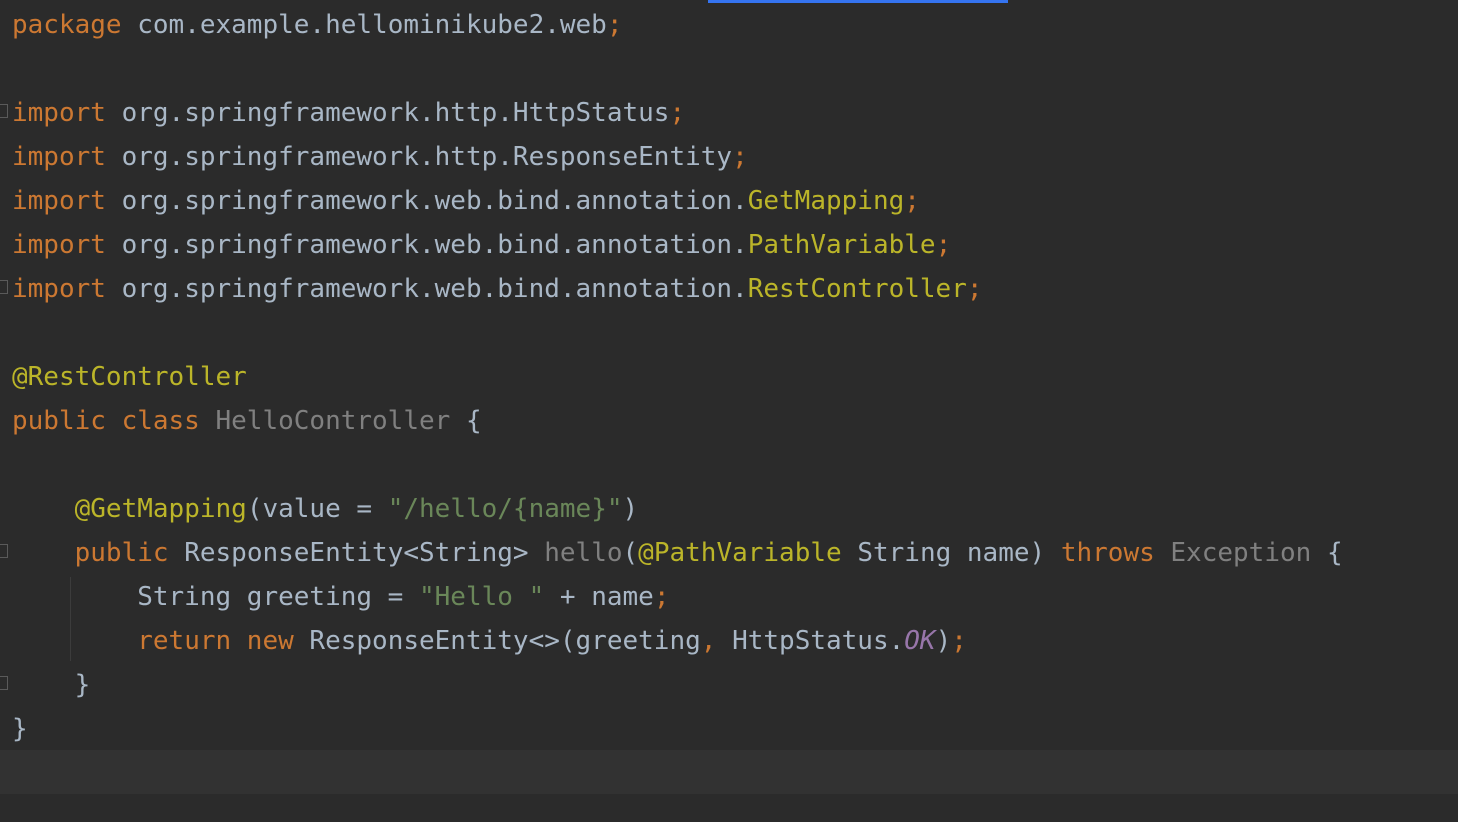 This screenshot has height=822, width=1458. What do you see at coordinates (599, 597) in the screenshot?
I see `code-token: + name` at bounding box center [599, 597].